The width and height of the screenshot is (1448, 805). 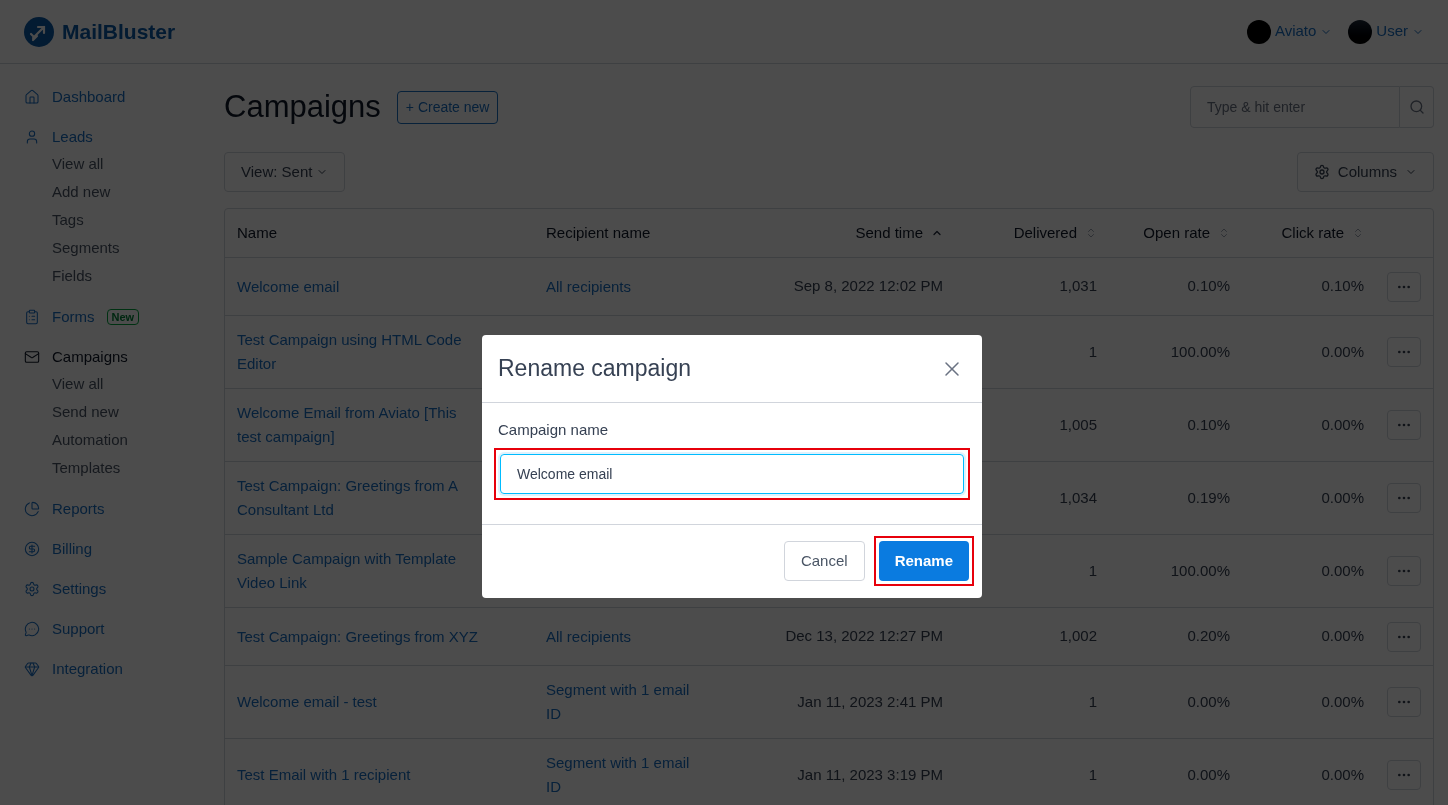 What do you see at coordinates (1078, 497) in the screenshot?
I see `table-cell-text: 1,034` at bounding box center [1078, 497].